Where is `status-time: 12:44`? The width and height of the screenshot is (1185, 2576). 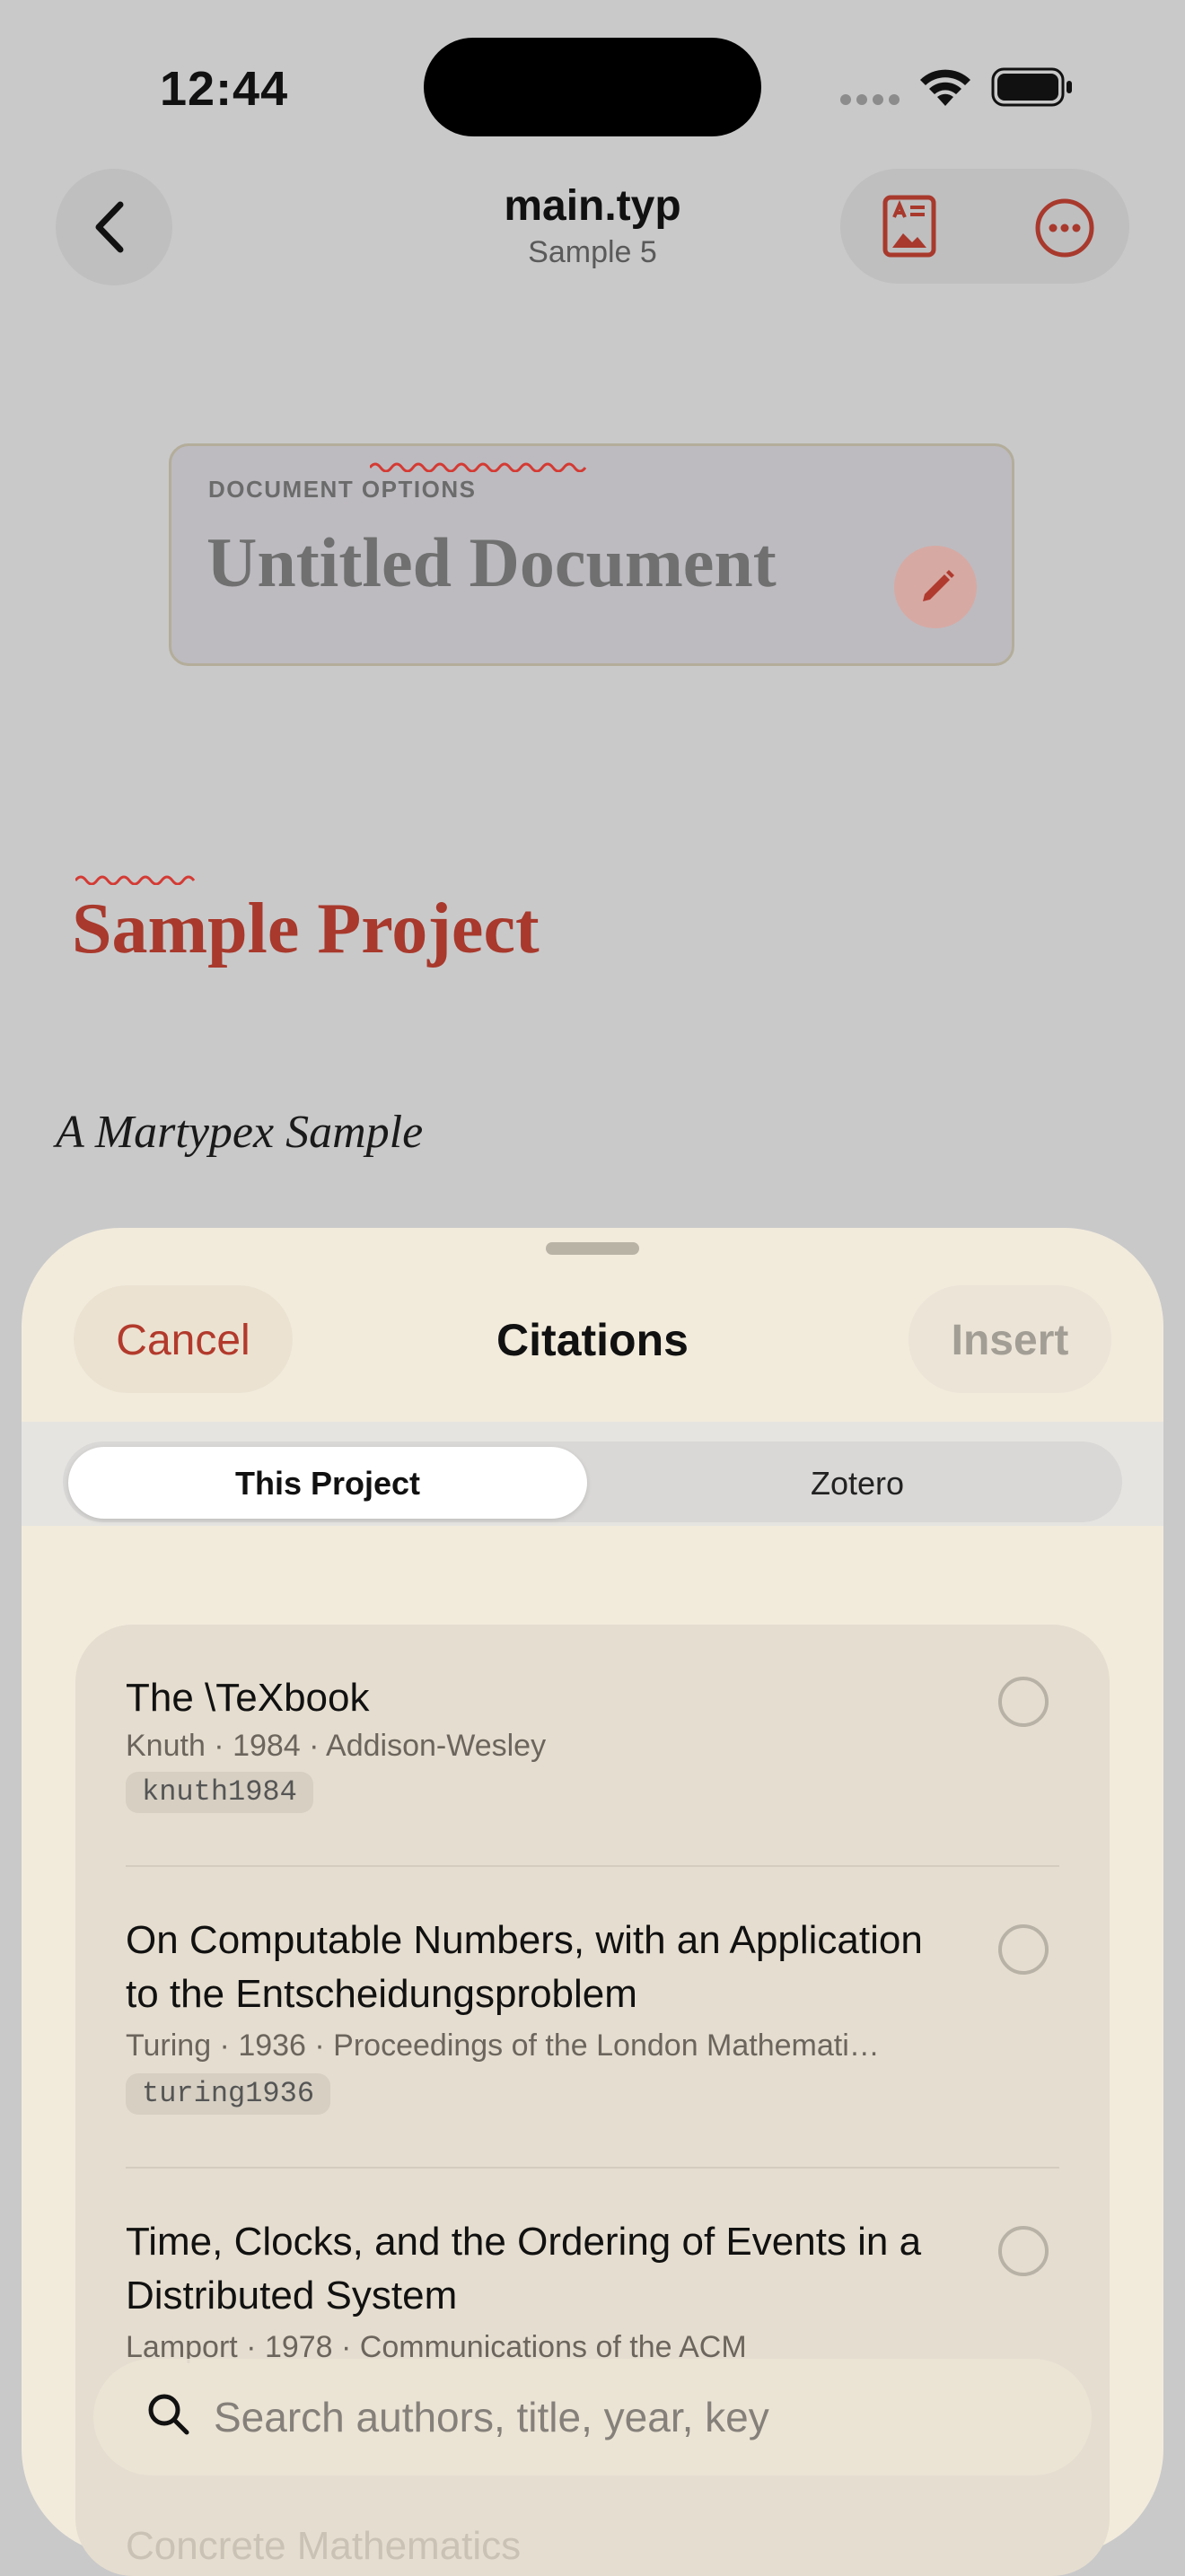 status-time: 12:44 is located at coordinates (224, 89).